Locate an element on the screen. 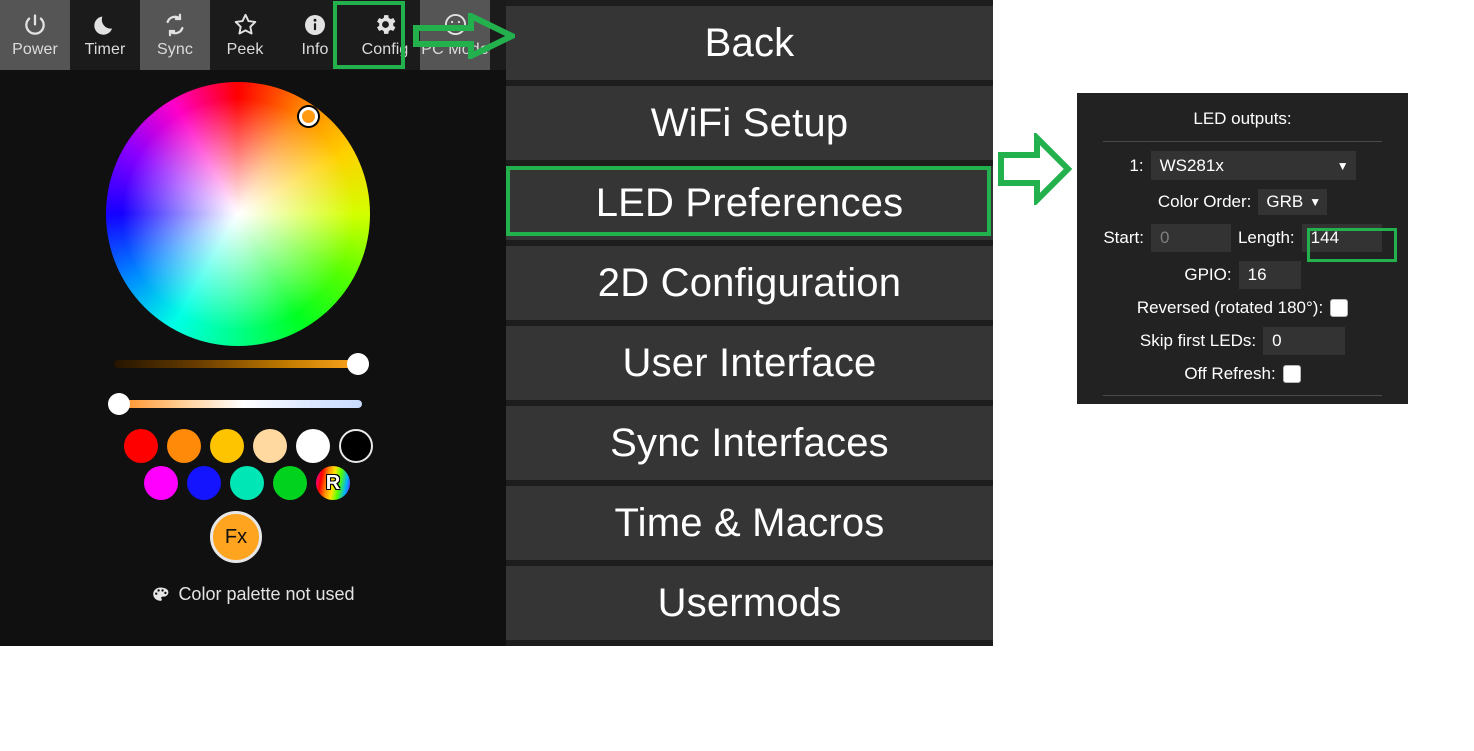 This screenshot has height=751, width=1474. brightness-slider-knob is located at coordinates (358, 364).